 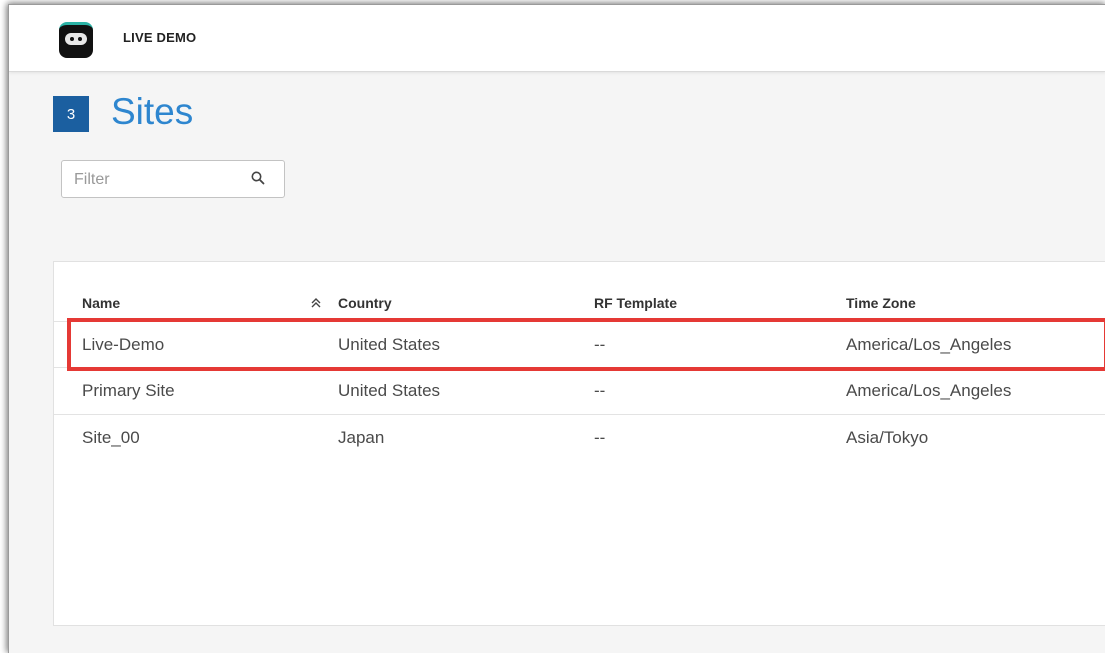 I want to click on robot-logo-icon, so click(x=76, y=40).